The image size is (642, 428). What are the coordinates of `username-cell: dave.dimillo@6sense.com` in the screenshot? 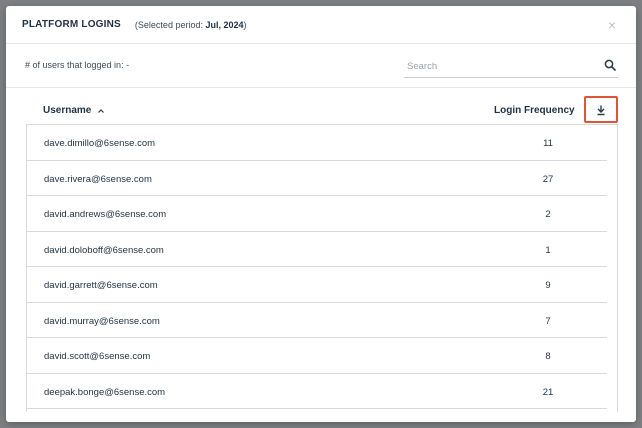 It's located at (100, 143).